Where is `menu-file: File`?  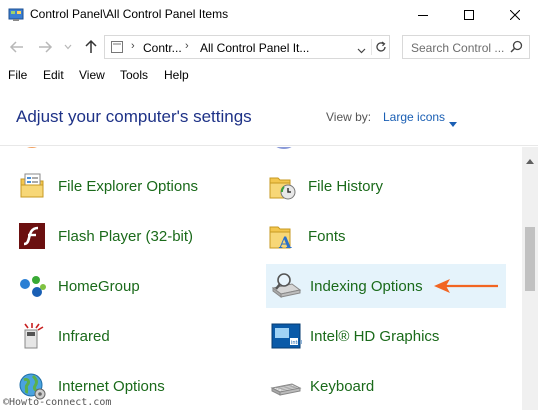
menu-file: File is located at coordinates (17, 75).